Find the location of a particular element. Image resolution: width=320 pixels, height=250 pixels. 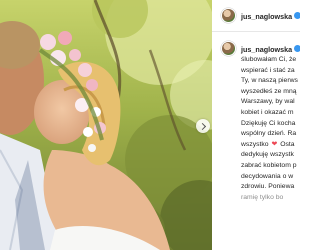

caption-line: zdrowiu. Poniewa is located at coordinates (268, 187).